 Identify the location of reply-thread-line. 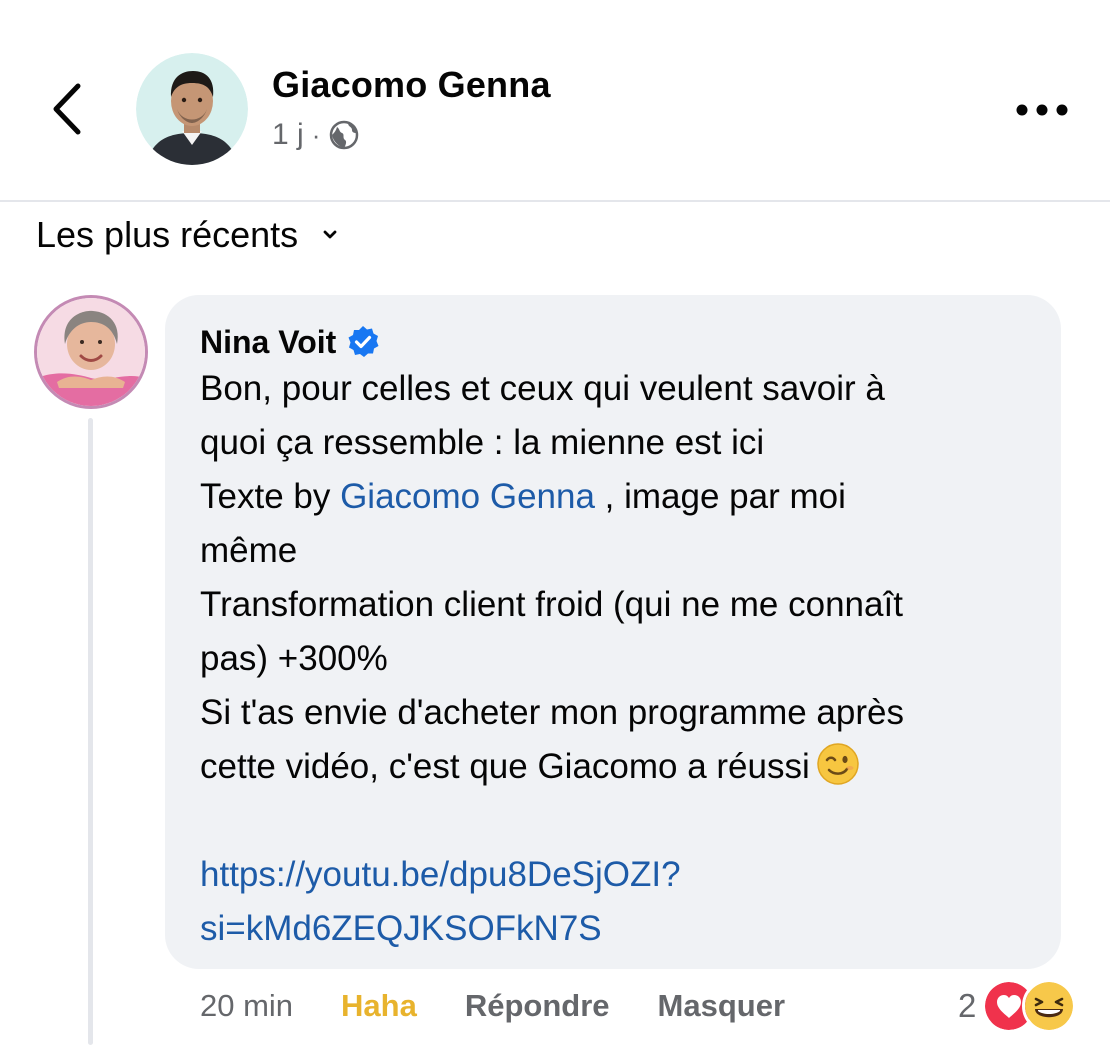
(90, 731).